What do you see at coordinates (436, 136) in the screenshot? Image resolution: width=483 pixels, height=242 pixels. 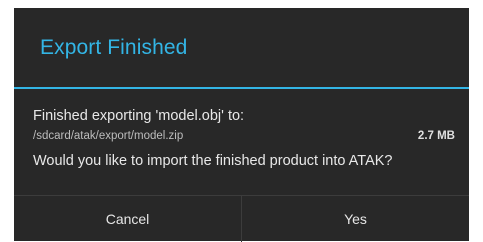 I see `export-file-size: 2.7 MB` at bounding box center [436, 136].